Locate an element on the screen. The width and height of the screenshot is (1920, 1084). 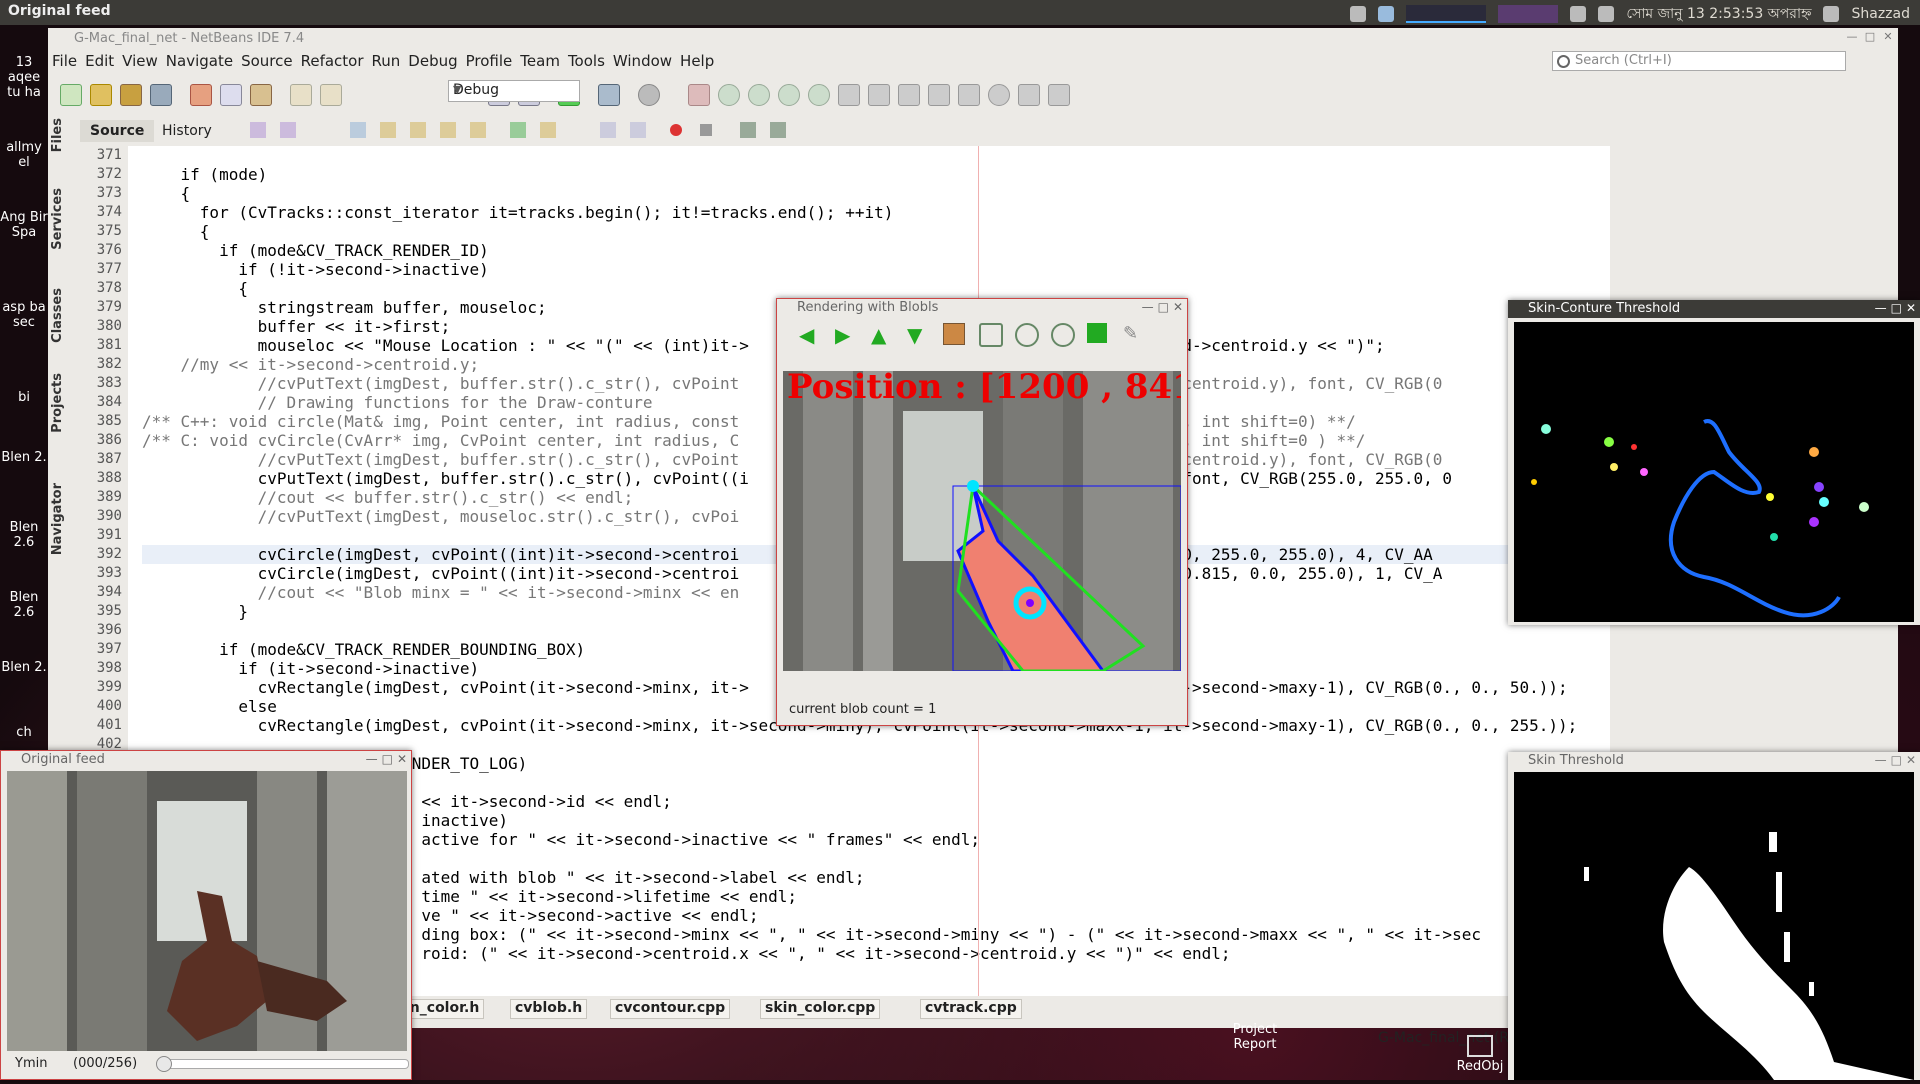
shift-right-icon is located at coordinates (638, 130).